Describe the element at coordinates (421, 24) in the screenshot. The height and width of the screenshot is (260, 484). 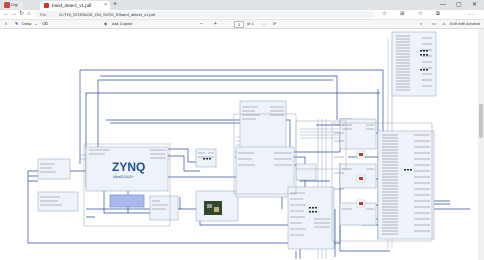
I see `search-icon: ⌕` at that location.